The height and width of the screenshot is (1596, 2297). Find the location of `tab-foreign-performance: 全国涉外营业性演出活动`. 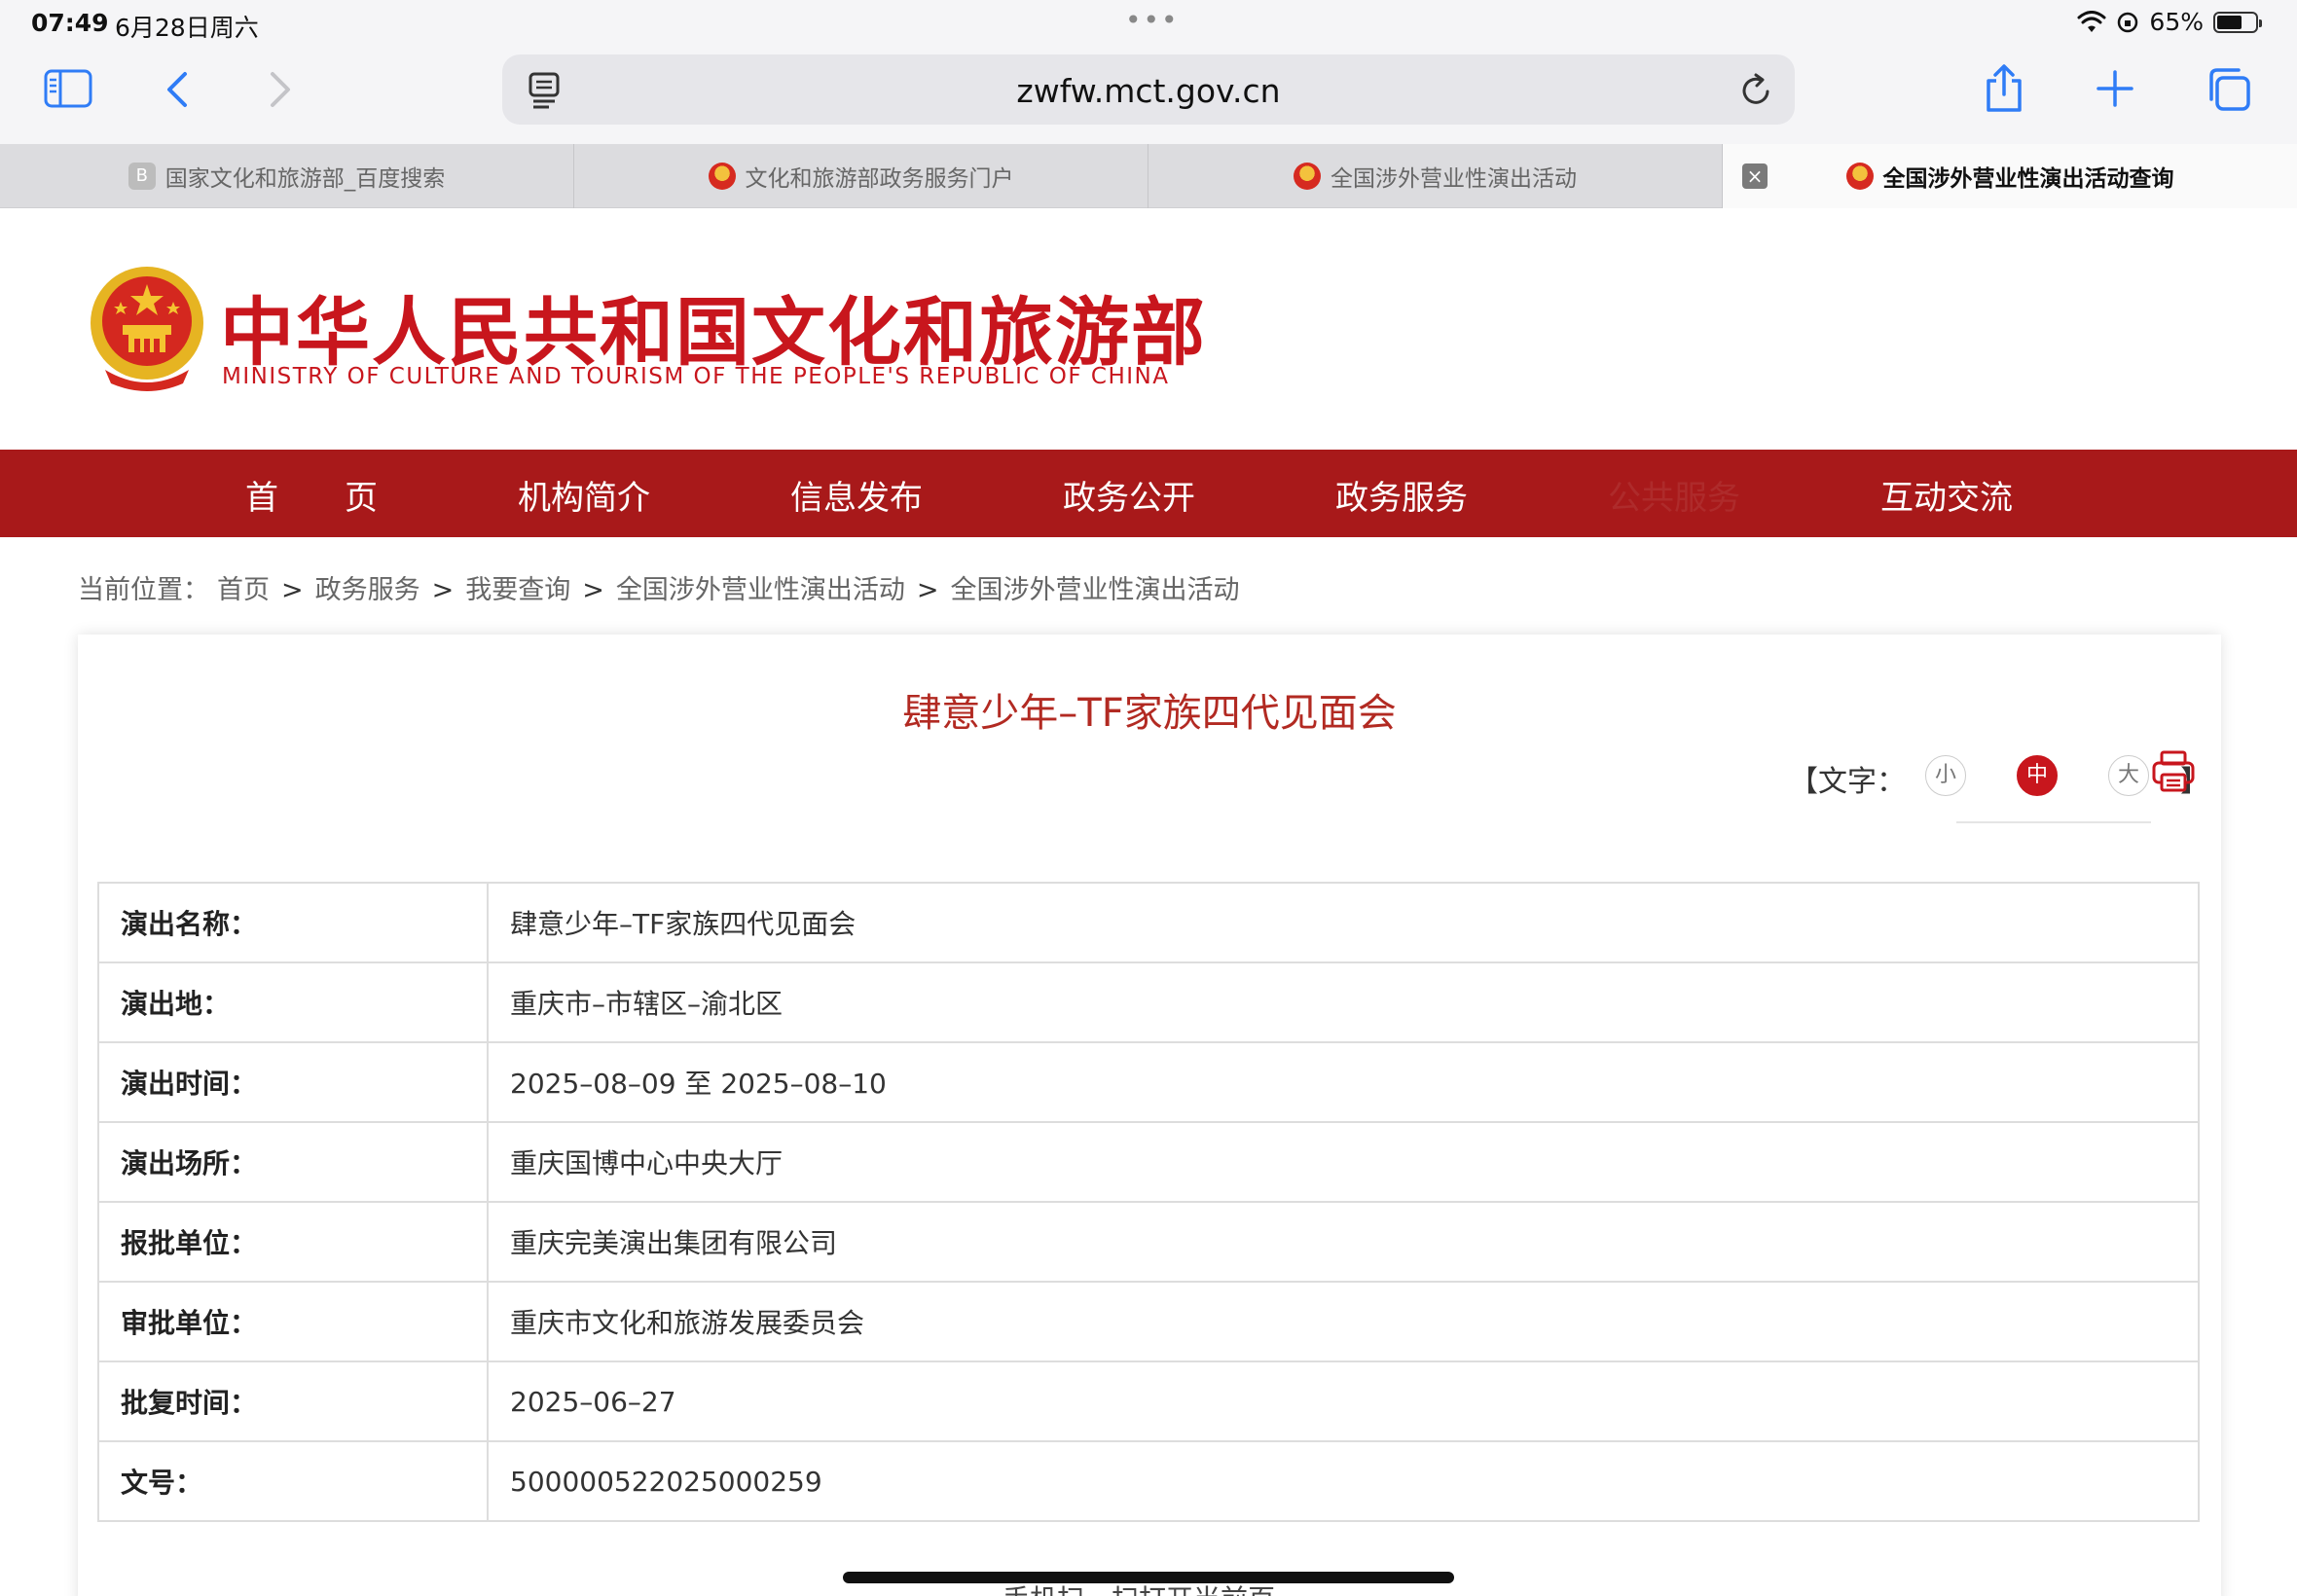

tab-foreign-performance: 全国涉外营业性演出活动 is located at coordinates (1435, 176).